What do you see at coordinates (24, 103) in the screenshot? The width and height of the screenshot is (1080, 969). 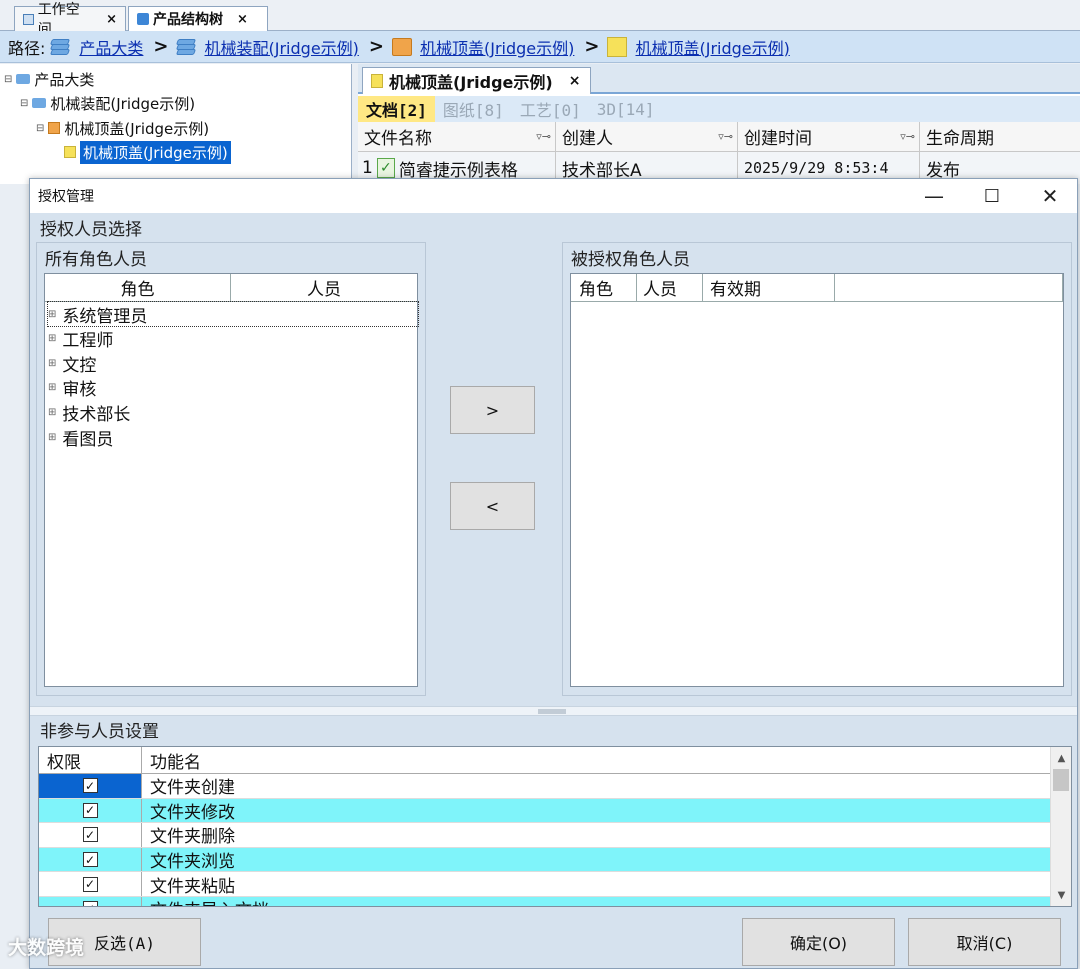 I see `collapse-icon: ⊟` at bounding box center [24, 103].